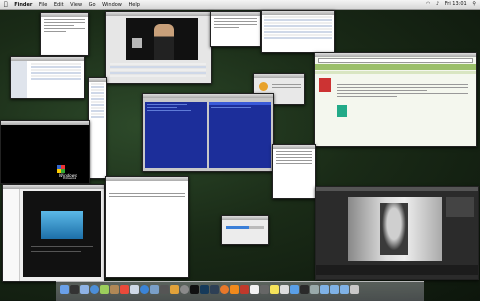 This screenshot has height=301, width=480. I want to click on page-content, so click(62, 234).